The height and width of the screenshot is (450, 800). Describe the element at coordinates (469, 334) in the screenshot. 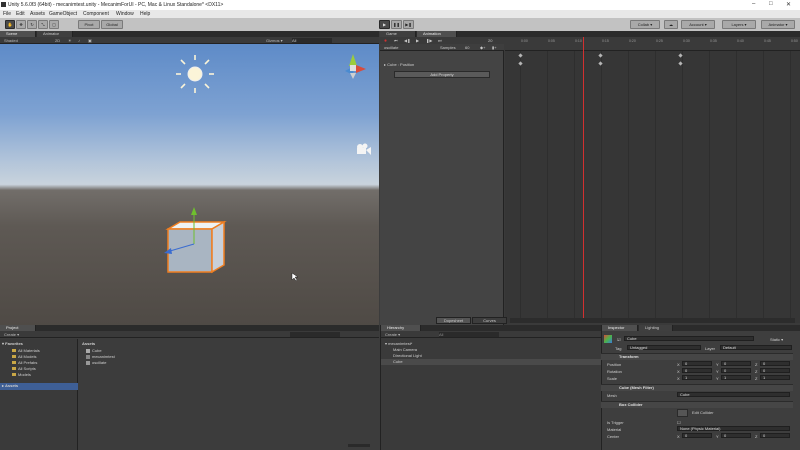

I see `hierarchy-search-input: All` at that location.